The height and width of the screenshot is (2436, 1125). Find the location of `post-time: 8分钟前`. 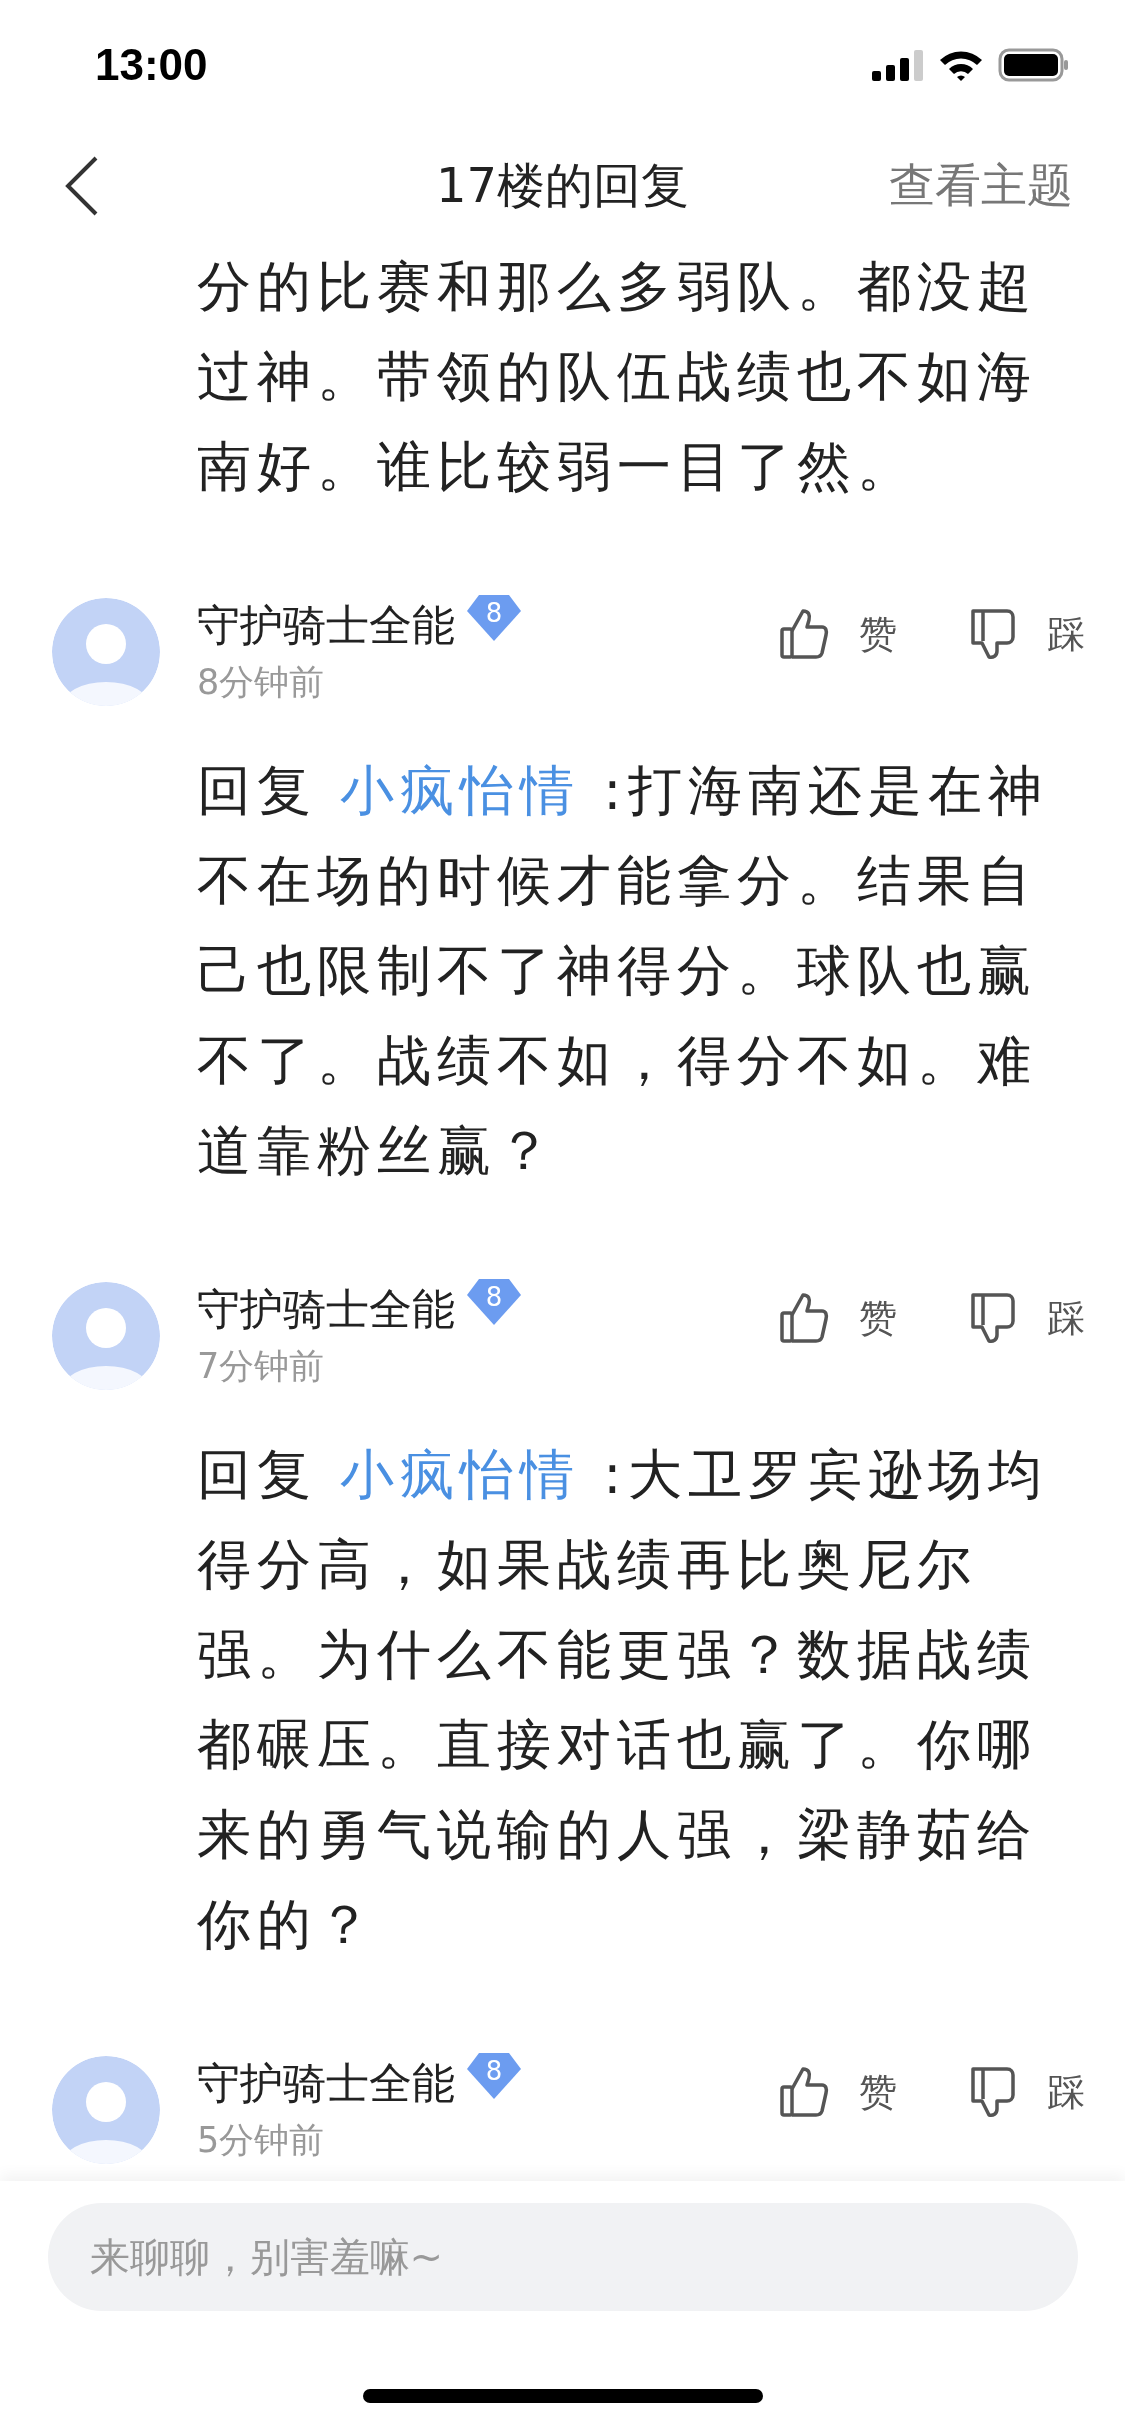

post-time: 8分钟前 is located at coordinates (261, 682).